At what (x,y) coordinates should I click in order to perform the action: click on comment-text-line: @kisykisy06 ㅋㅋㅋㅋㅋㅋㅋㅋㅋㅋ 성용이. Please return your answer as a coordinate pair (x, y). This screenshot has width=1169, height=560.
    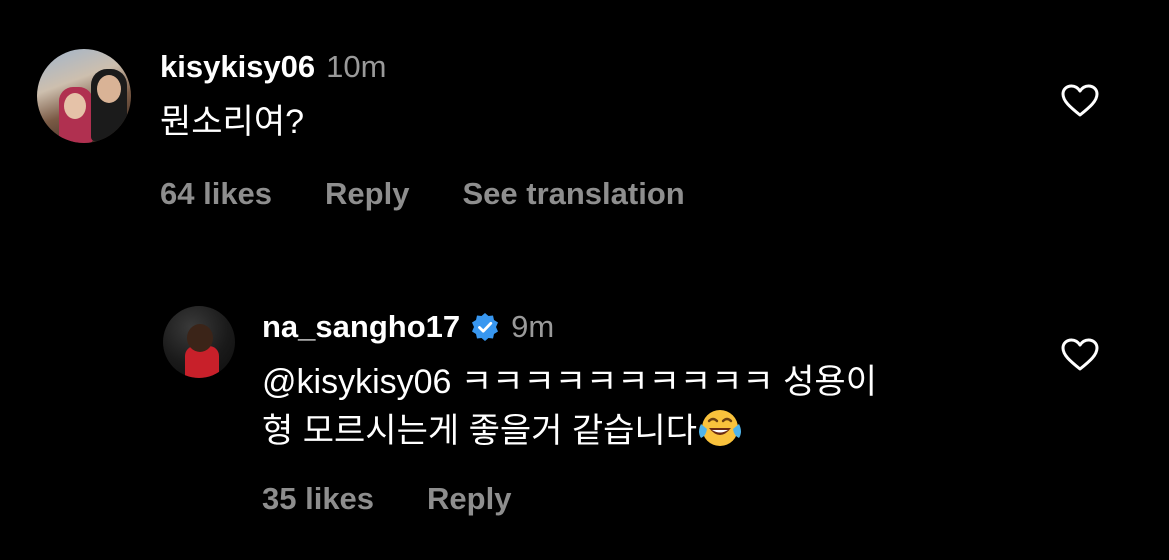
    Looking at the image, I should click on (569, 382).